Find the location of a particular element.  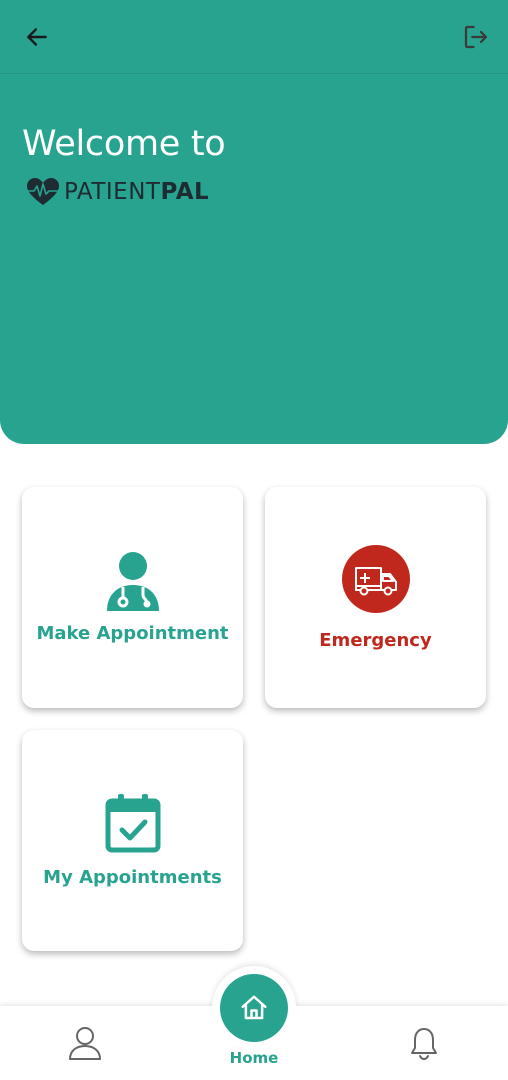

arrow-left-icon is located at coordinates (37, 37).